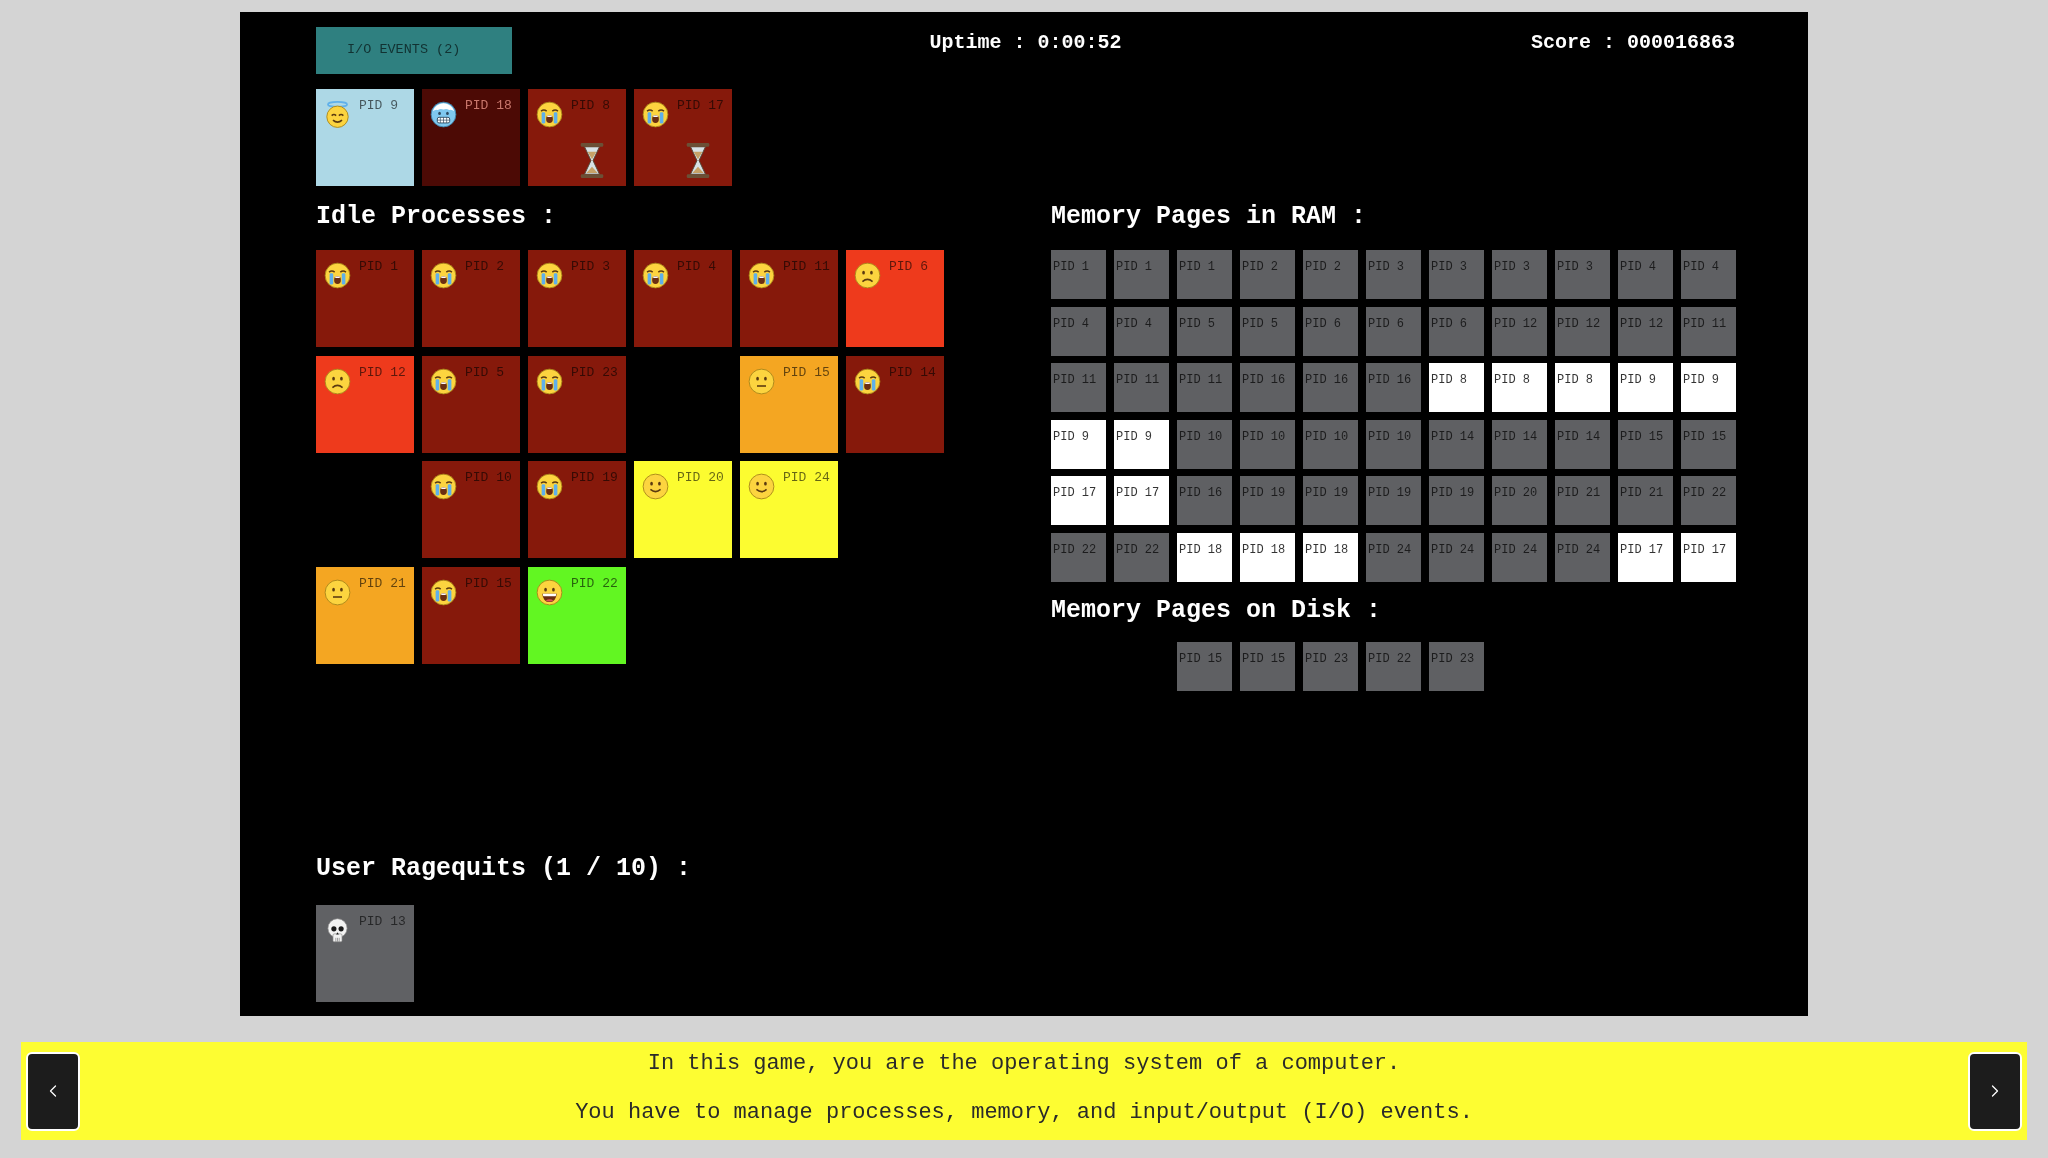 Image resolution: width=2048 pixels, height=1158 pixels. Describe the element at coordinates (683, 298) in the screenshot. I see `process-card: PID 4` at that location.